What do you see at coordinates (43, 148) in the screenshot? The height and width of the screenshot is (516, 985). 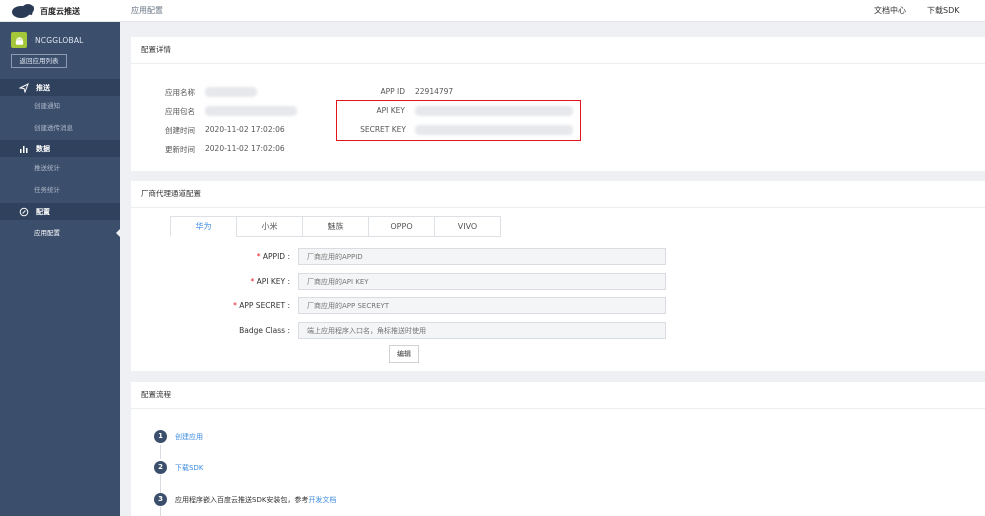 I see `nav-group-label: 数据` at bounding box center [43, 148].